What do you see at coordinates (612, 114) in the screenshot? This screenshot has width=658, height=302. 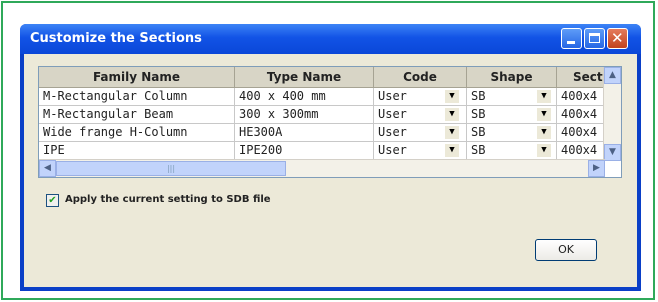 I see `vertical-scrollbar: ▲ ▼` at bounding box center [612, 114].